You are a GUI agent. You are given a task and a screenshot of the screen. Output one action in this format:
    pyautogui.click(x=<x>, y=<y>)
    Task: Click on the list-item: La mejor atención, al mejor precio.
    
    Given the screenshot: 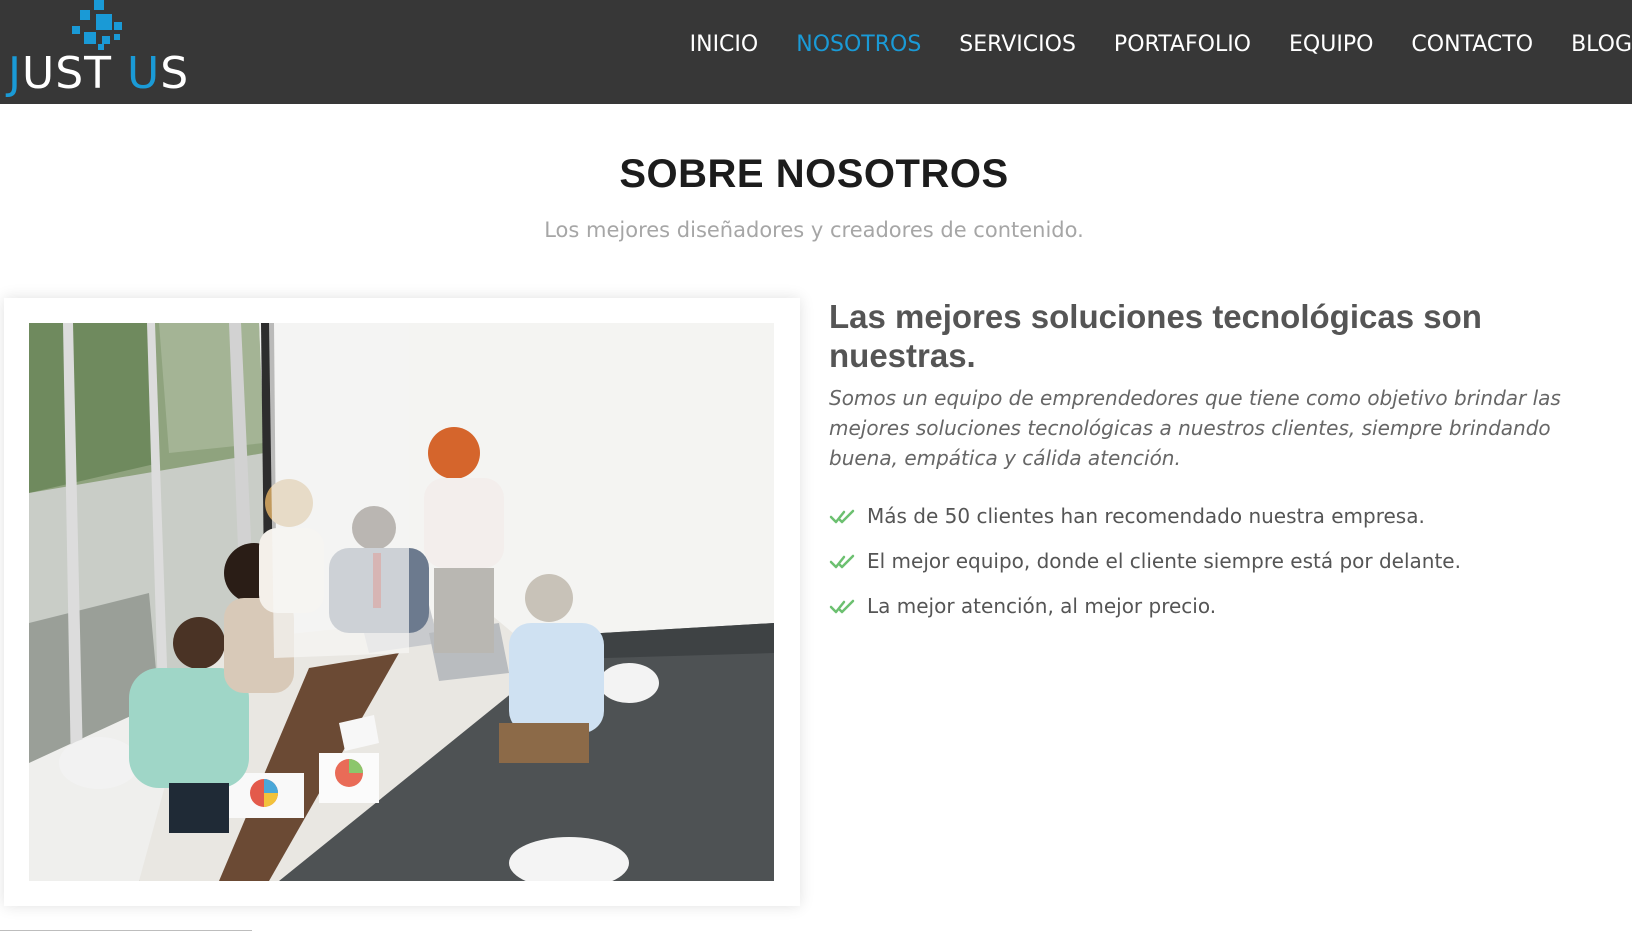 What is the action you would take?
    pyautogui.click(x=1224, y=605)
    